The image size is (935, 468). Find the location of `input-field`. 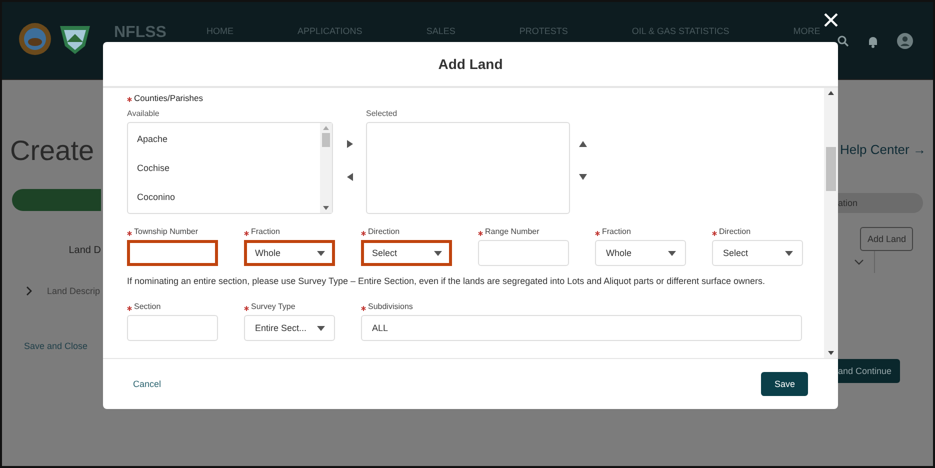

input-field is located at coordinates (172, 253).